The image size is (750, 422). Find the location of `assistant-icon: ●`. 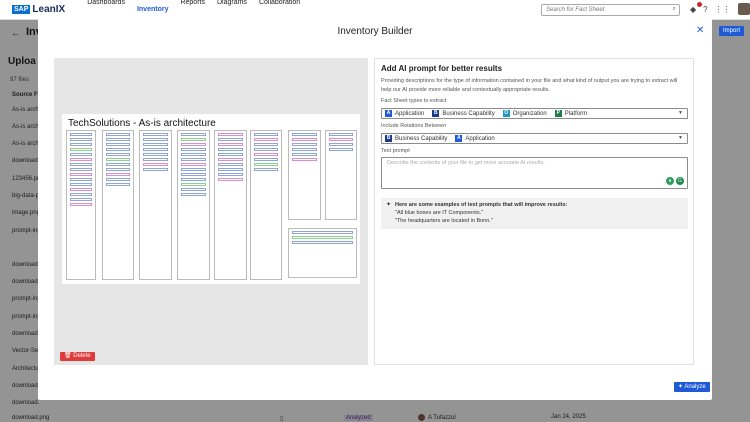

assistant-icon: ● is located at coordinates (670, 181).